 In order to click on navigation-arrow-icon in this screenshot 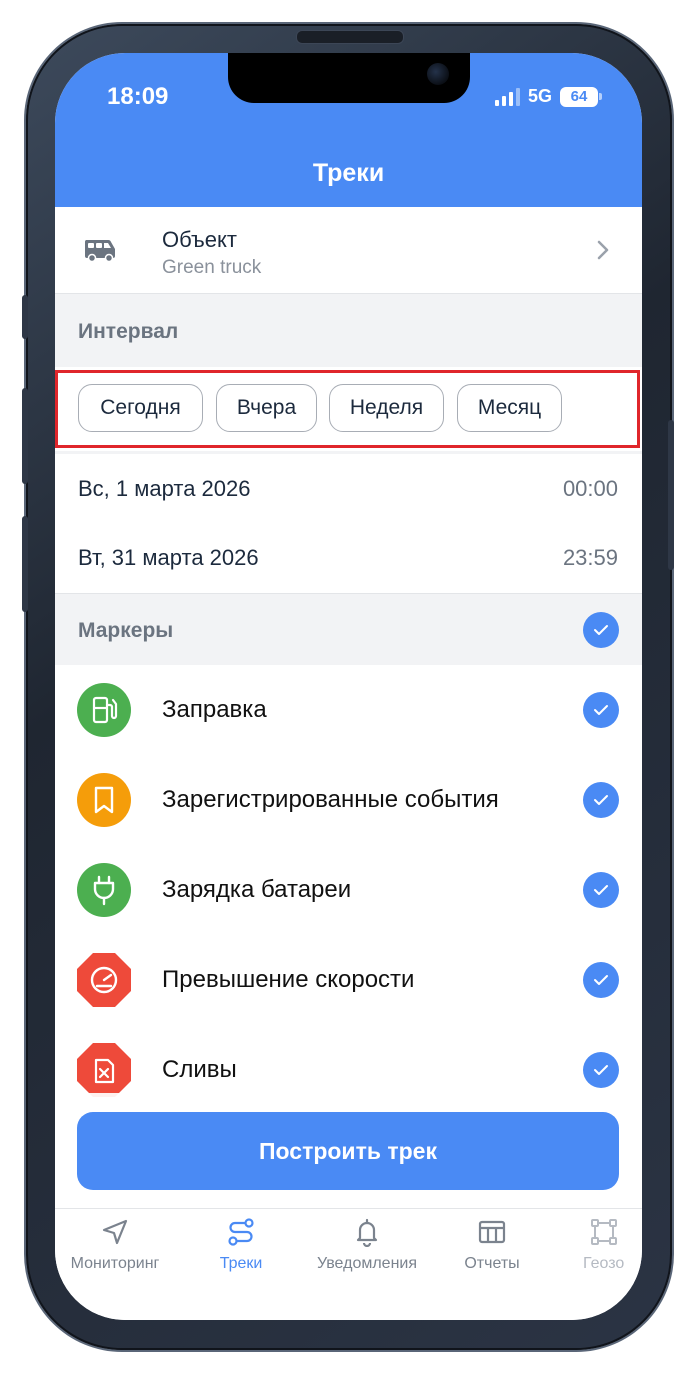, I will do `click(115, 1232)`.